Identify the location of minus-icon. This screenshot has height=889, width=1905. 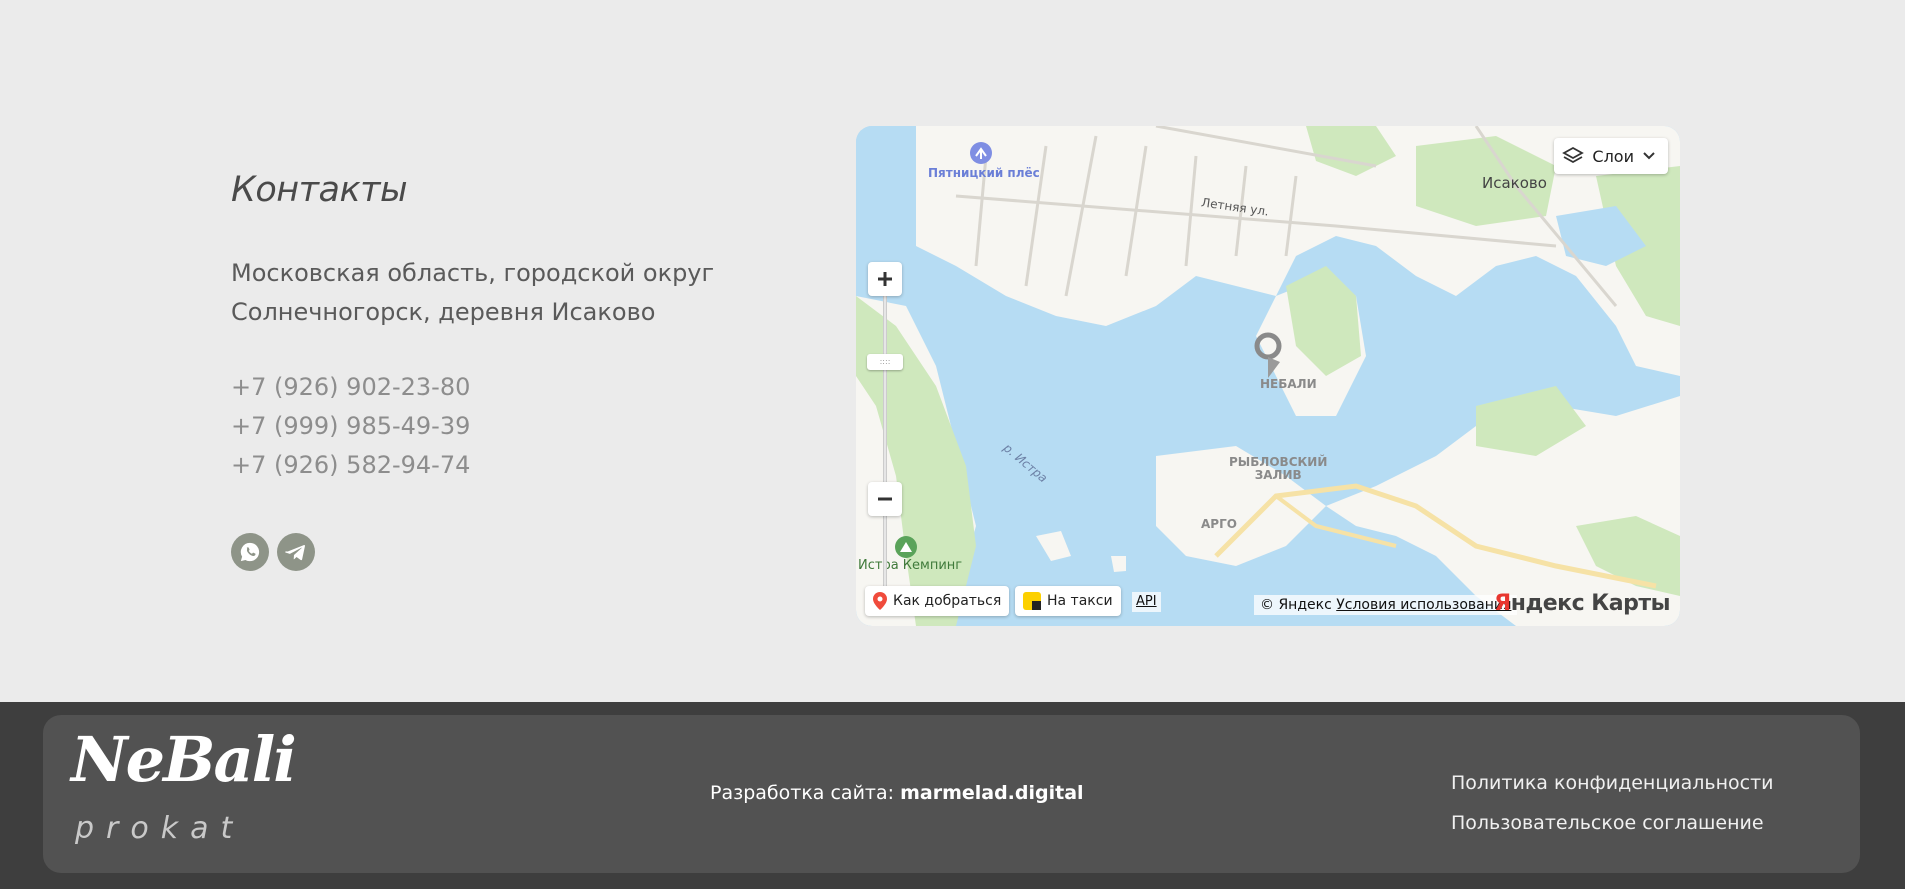
(885, 499).